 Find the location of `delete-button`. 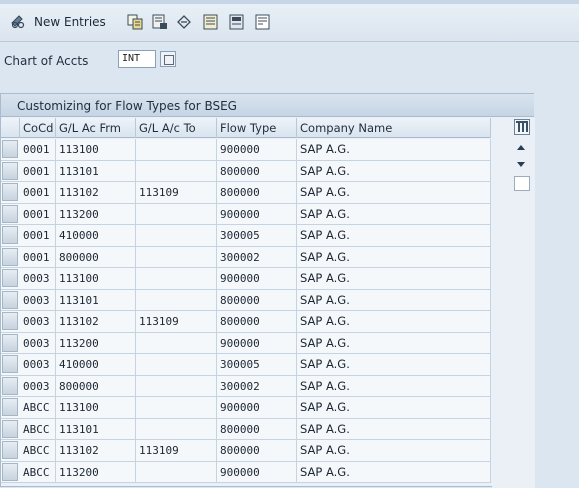

delete-button is located at coordinates (160, 22).